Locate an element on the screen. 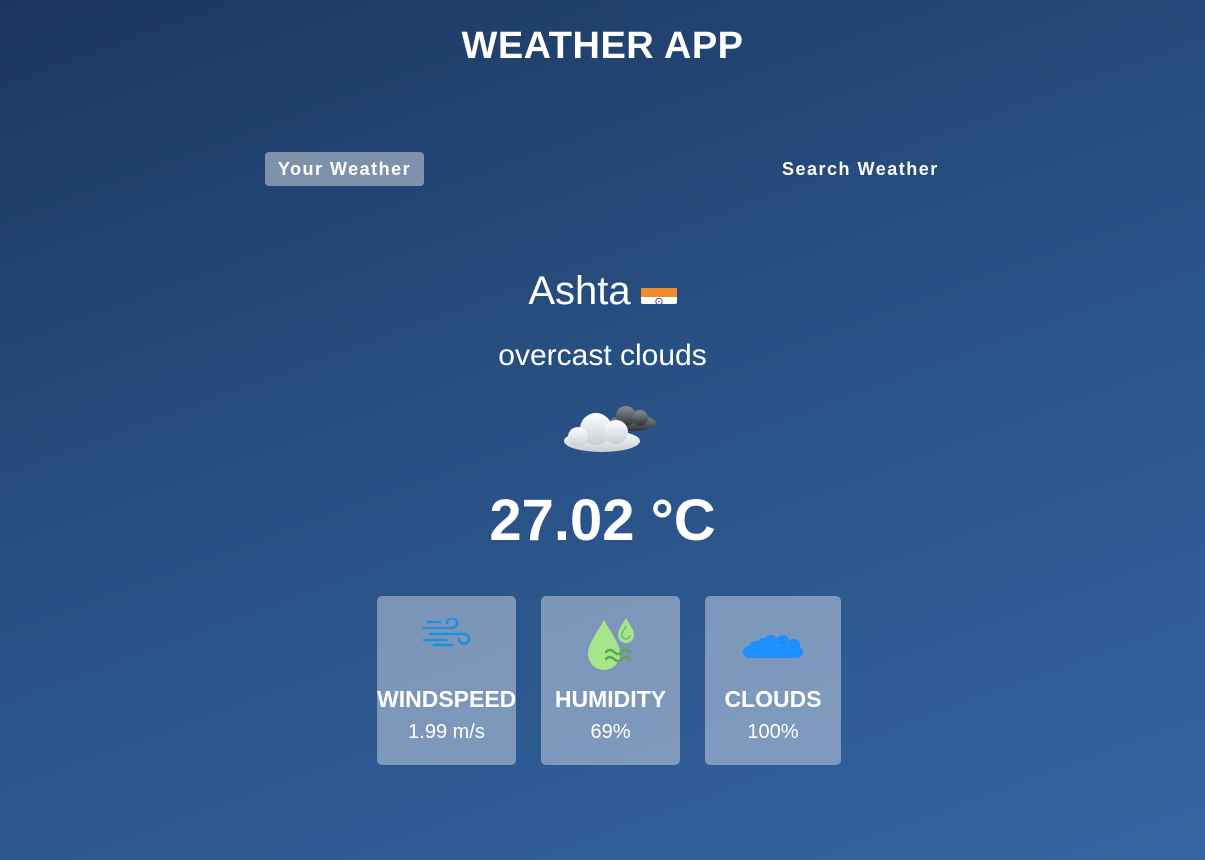  humidity-value: 69% is located at coordinates (610, 732).